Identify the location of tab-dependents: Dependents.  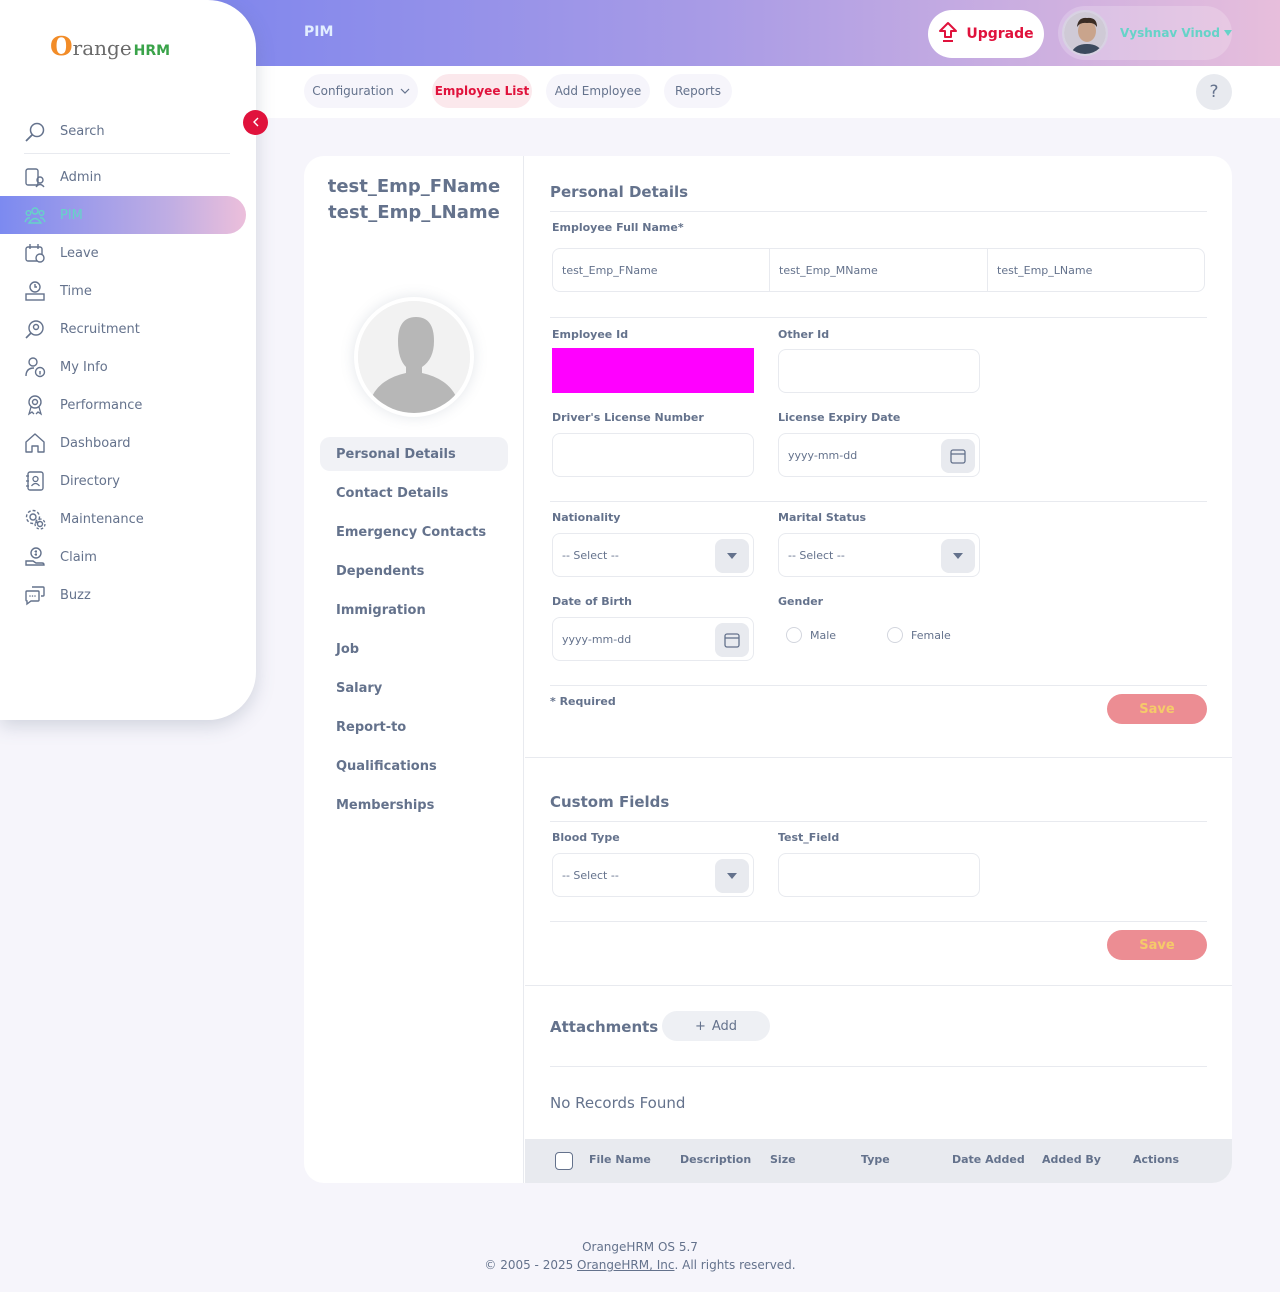
(414, 571).